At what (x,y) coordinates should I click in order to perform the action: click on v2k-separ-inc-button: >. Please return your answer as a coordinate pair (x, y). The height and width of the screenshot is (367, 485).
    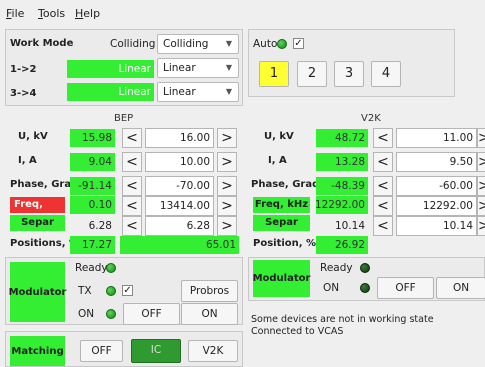
    Looking at the image, I should click on (481, 226).